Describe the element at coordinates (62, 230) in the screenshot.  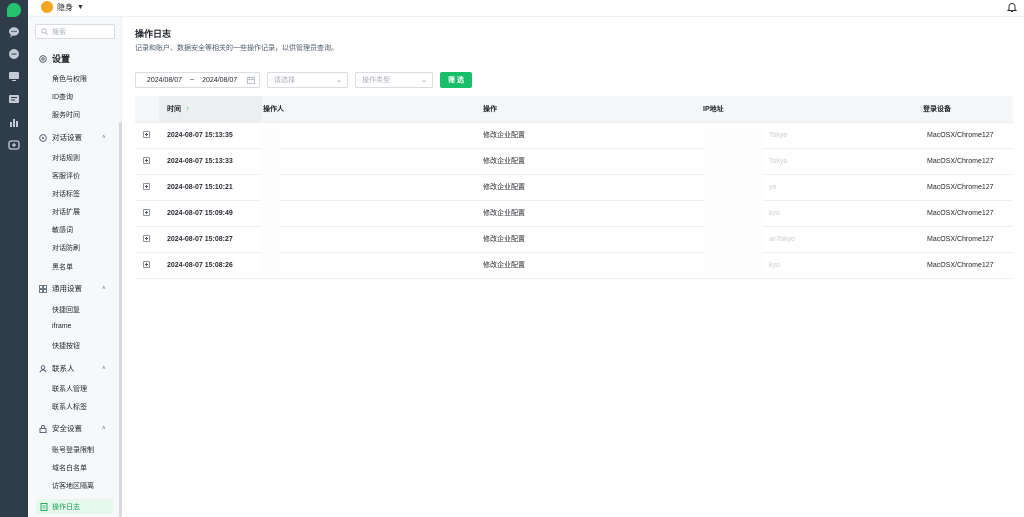
I see `sidebar-item-sensitive-words: 敏感词` at that location.